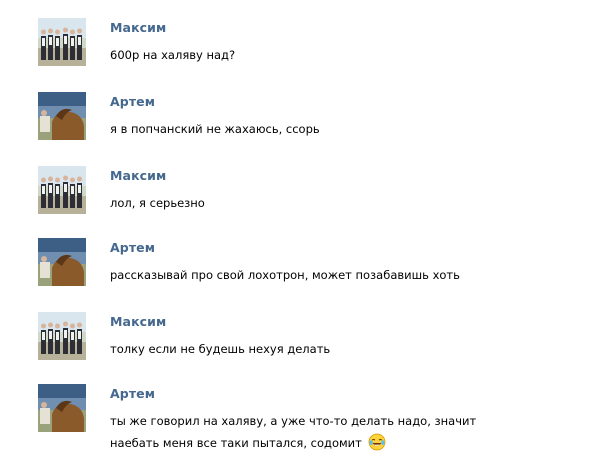 This screenshot has width=604, height=470. I want to click on message-text: толку если не будешь нехуя делать, so click(220, 349).